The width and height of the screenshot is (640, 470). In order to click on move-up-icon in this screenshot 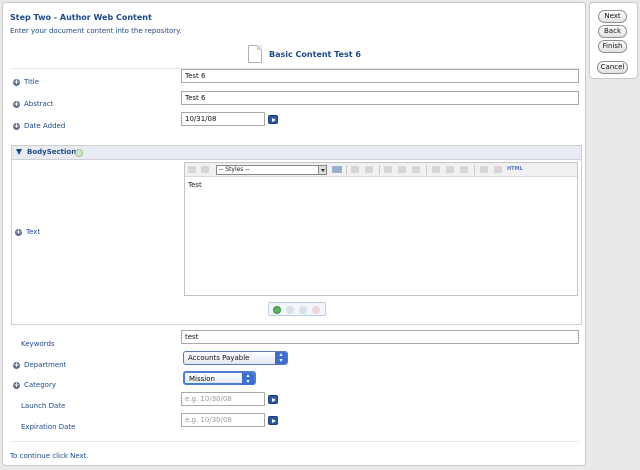, I will do `click(290, 310)`.